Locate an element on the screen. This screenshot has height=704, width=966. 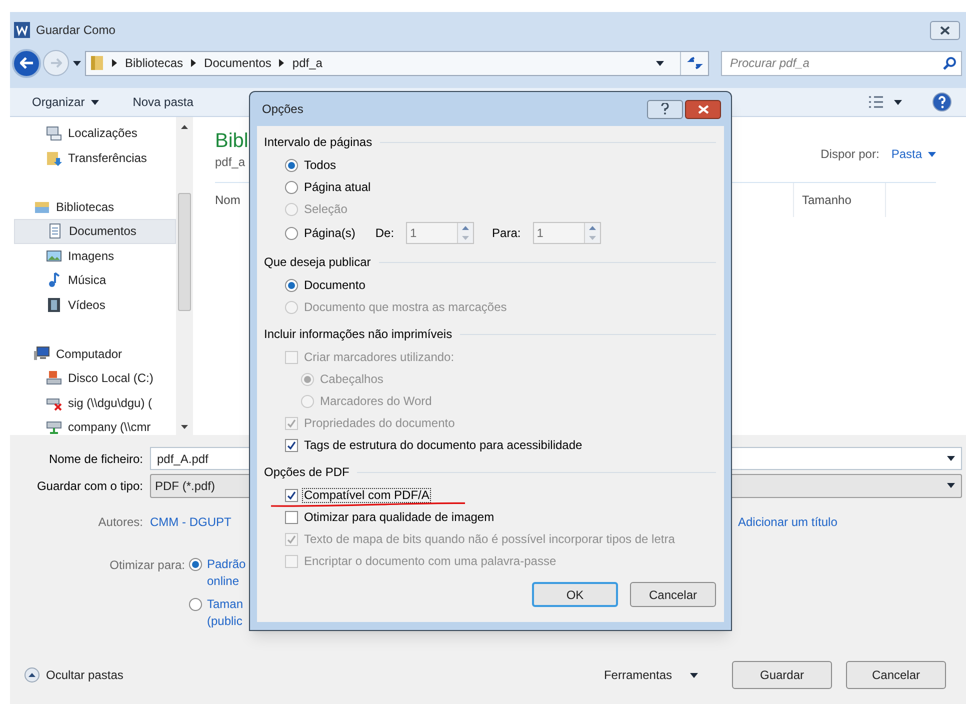
nav-item: Computador is located at coordinates (95, 354).